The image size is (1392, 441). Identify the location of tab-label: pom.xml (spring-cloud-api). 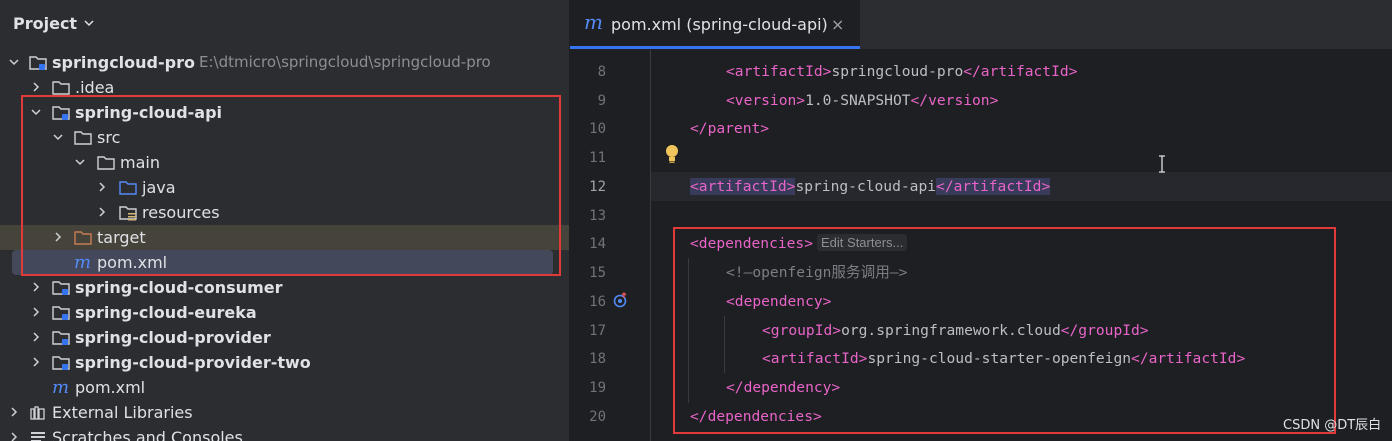
(719, 24).